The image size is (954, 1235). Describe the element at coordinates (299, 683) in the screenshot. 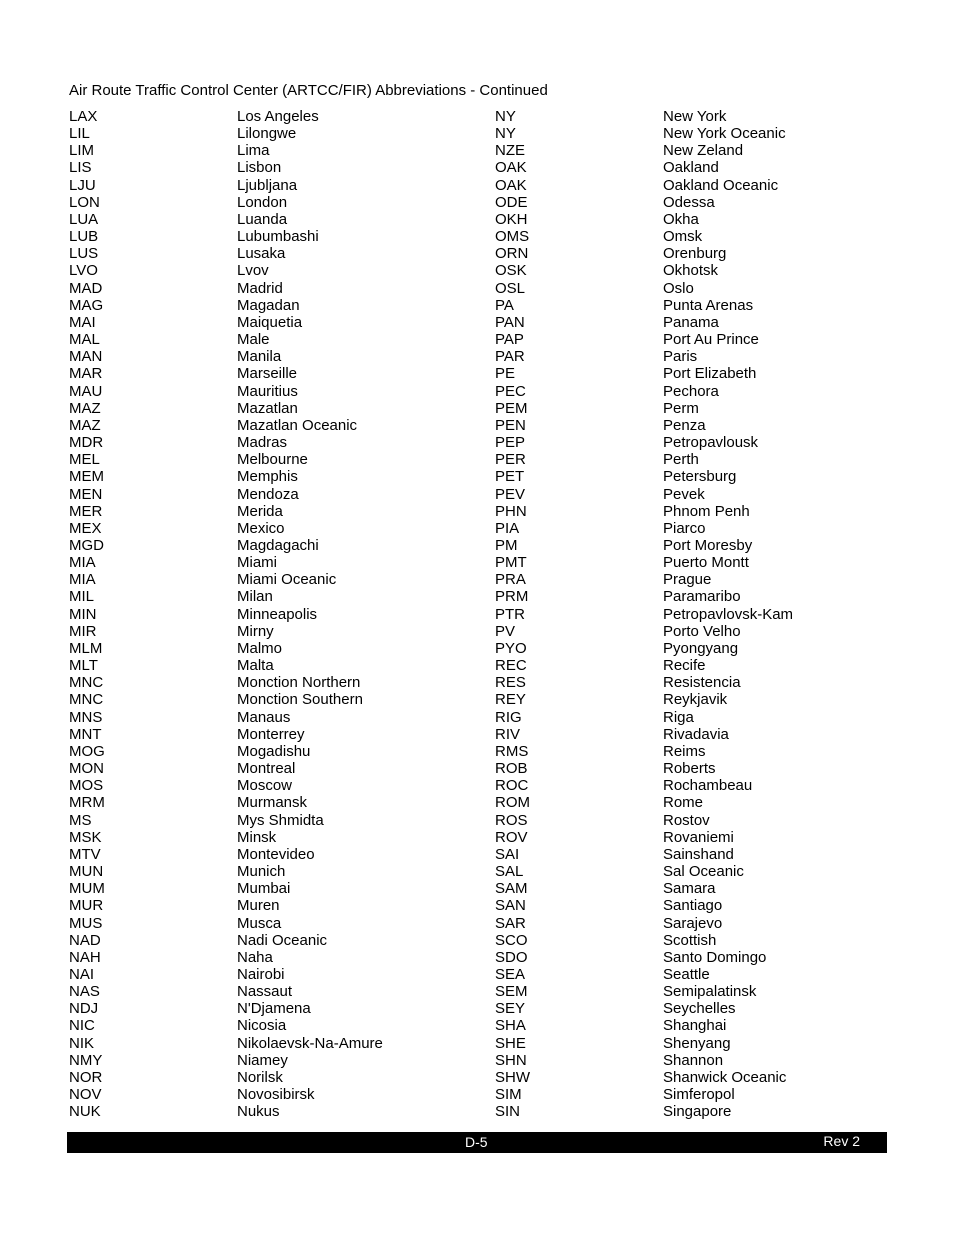

I see `name-left: Monction Northern` at that location.